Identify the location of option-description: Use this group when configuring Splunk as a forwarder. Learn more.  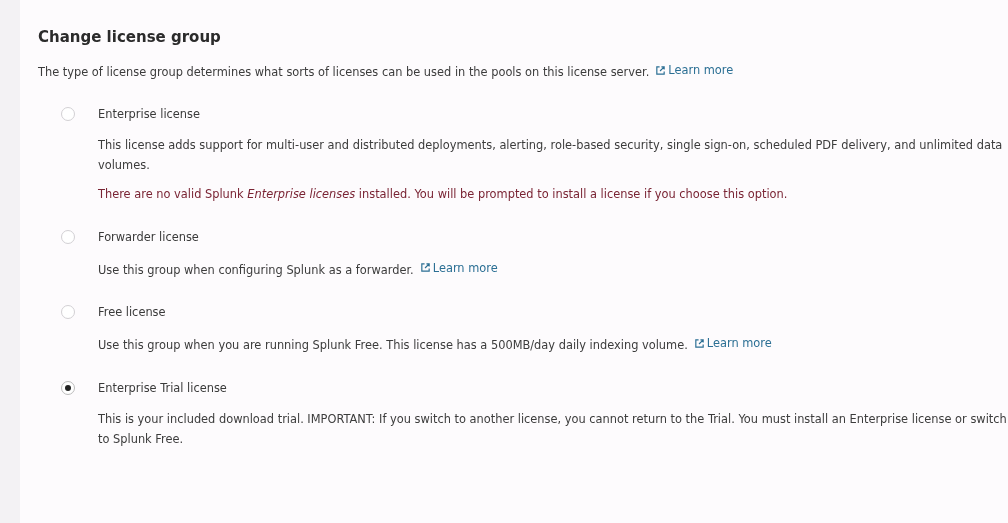
(553, 268).